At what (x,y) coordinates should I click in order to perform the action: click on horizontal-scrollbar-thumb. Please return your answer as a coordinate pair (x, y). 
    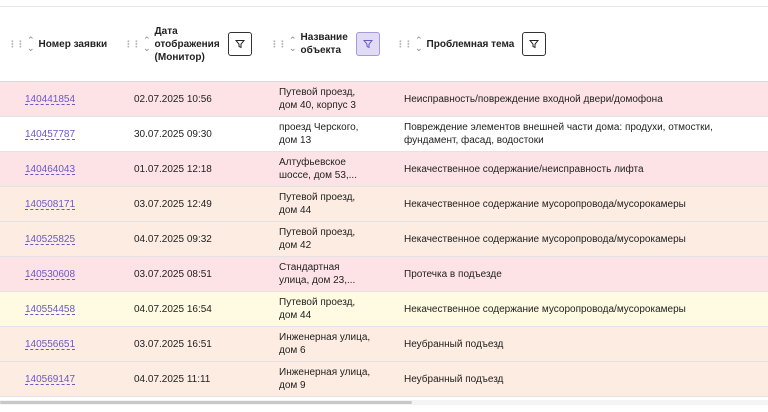
    Looking at the image, I should click on (206, 402).